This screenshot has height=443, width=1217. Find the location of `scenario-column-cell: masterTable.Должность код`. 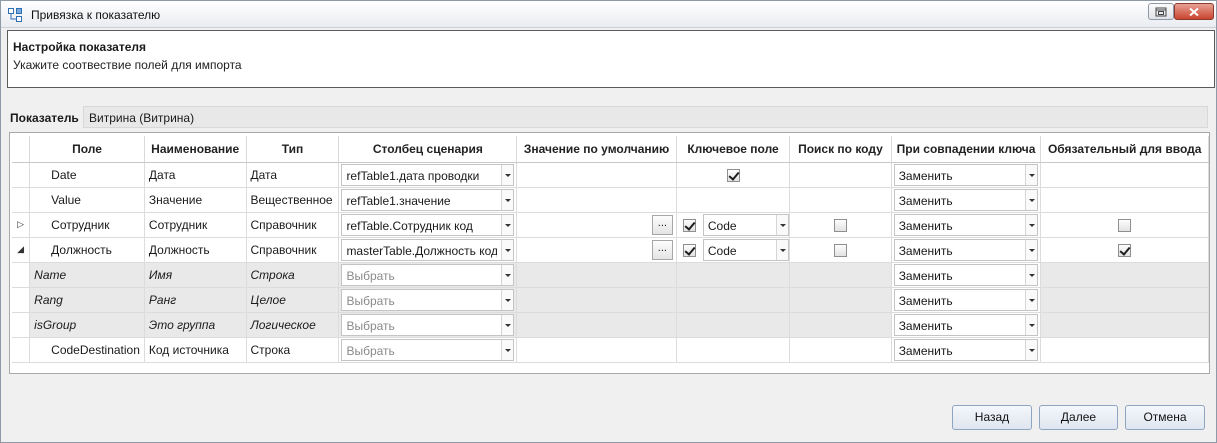

scenario-column-cell: masterTable.Должность код is located at coordinates (428, 250).